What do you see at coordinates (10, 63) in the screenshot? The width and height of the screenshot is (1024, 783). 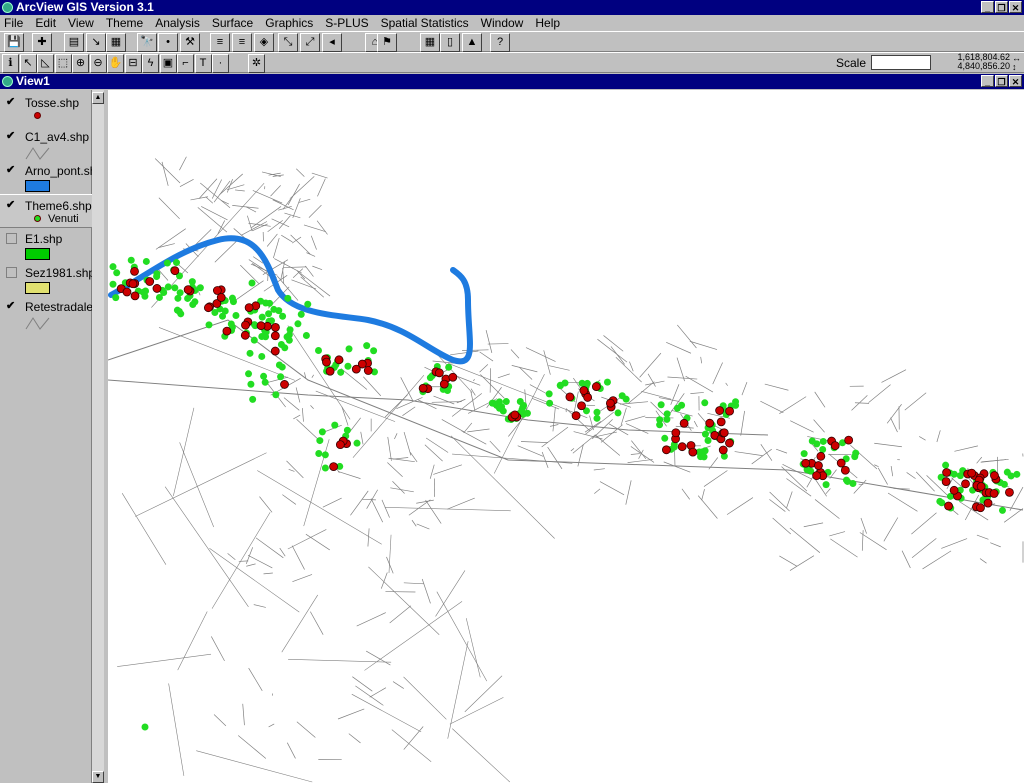 I see `identify-button: ℹ` at bounding box center [10, 63].